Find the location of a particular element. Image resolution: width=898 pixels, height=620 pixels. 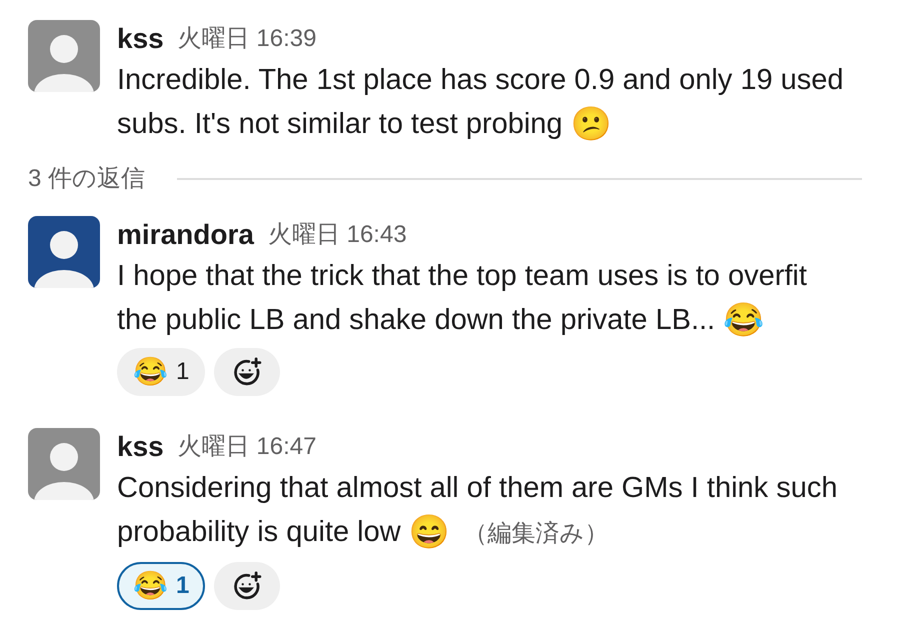

reply-count-label: 3 件の返信 is located at coordinates (87, 179).